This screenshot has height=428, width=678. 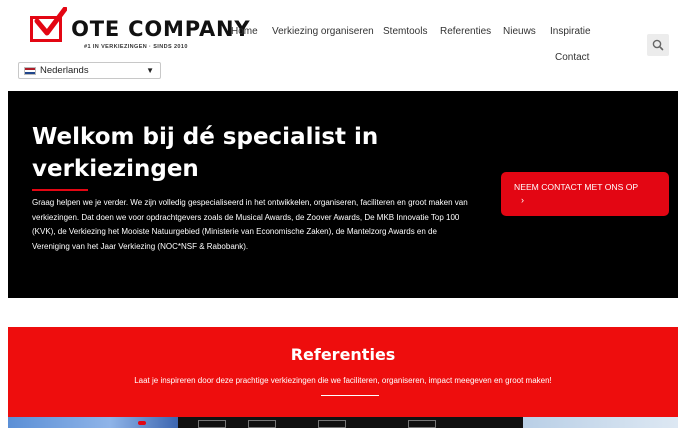 I want to click on nav-nieuws: Nieuws, so click(x=519, y=31).